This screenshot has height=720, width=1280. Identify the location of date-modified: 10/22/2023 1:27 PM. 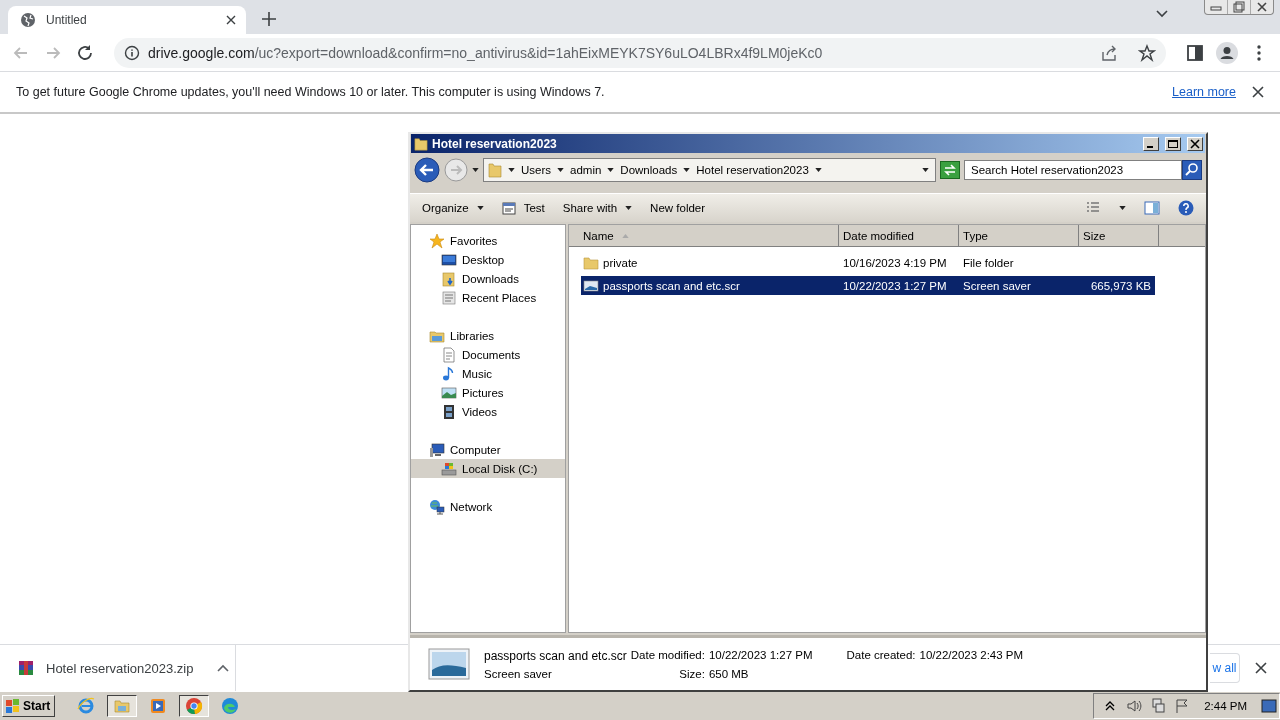
(895, 285).